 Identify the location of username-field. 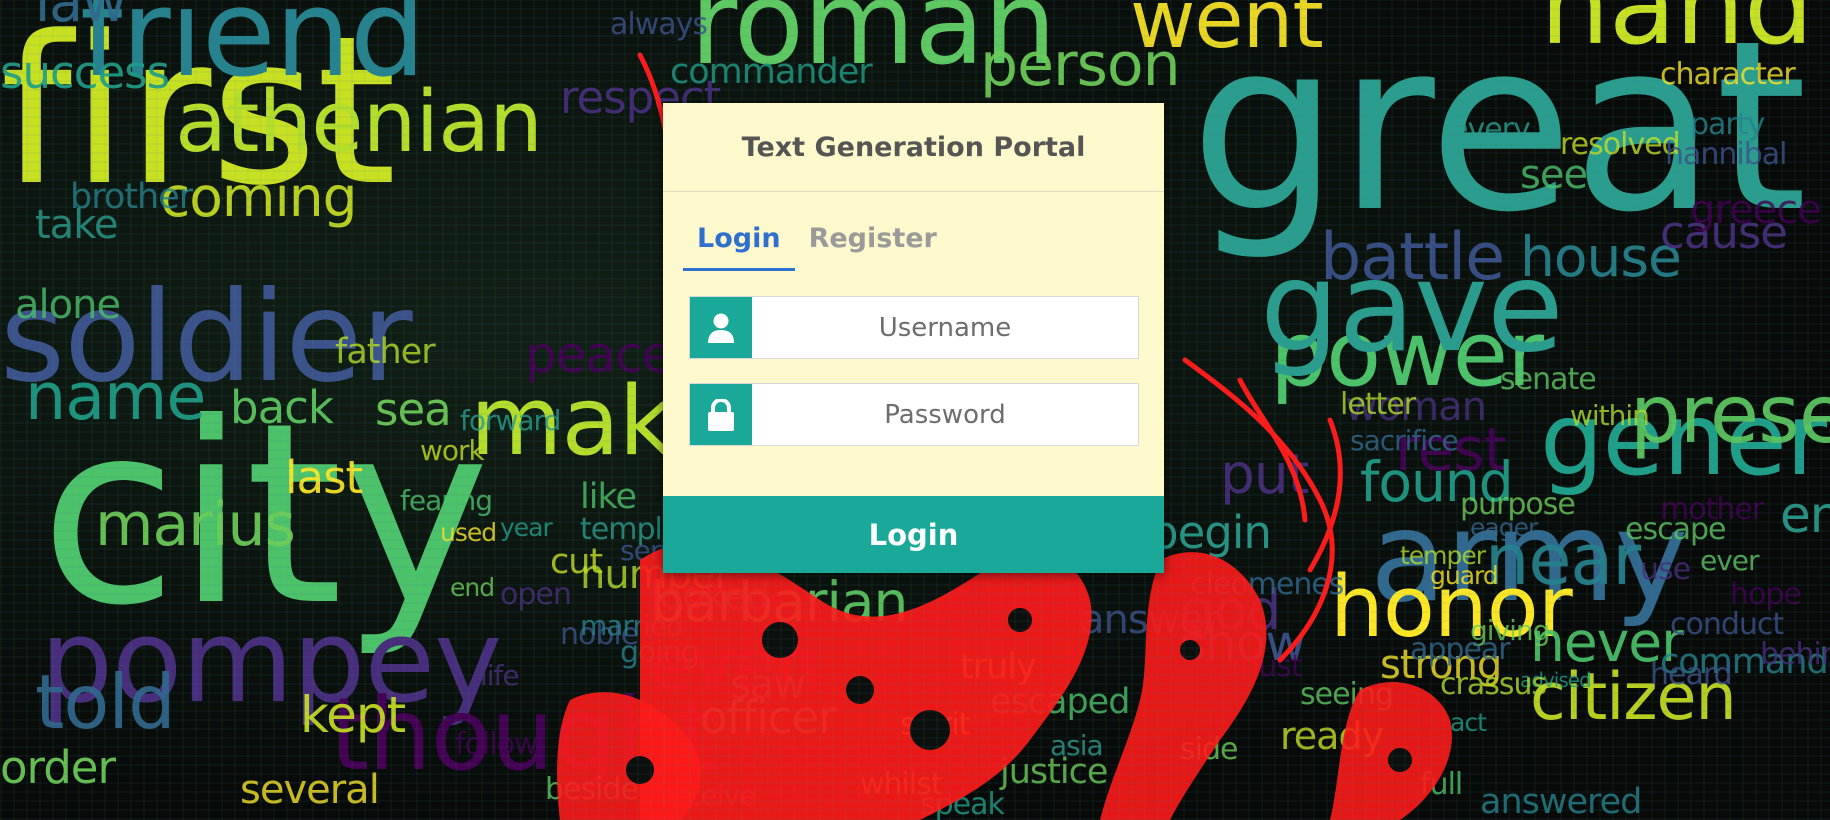
(914, 327).